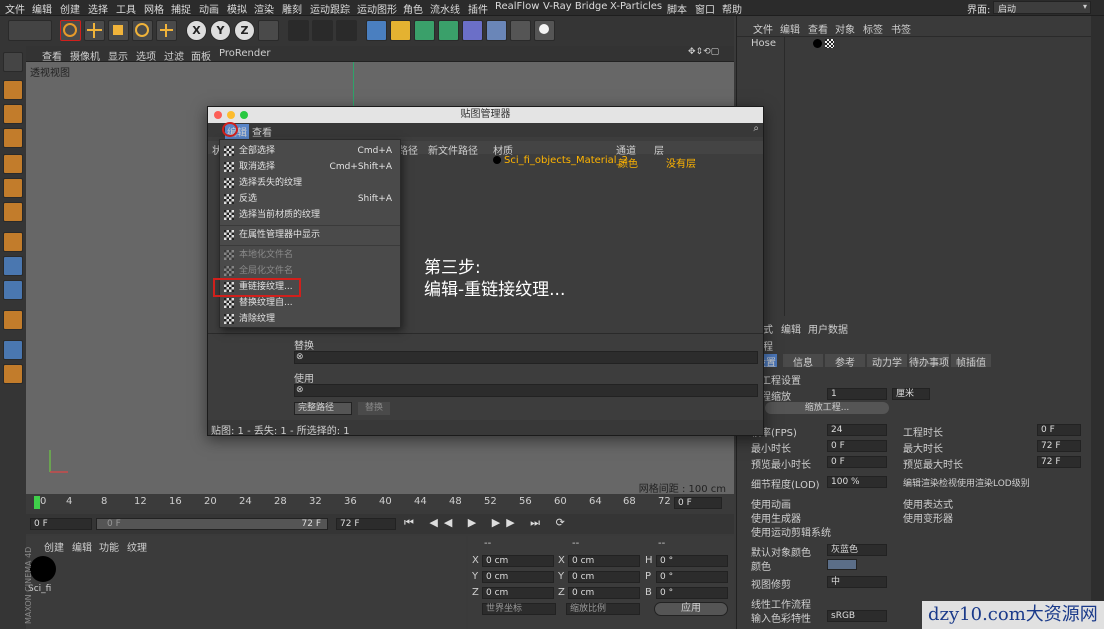  What do you see at coordinates (803, 361) in the screenshot?
I see `attr-tab-info: 信息` at bounding box center [803, 361].